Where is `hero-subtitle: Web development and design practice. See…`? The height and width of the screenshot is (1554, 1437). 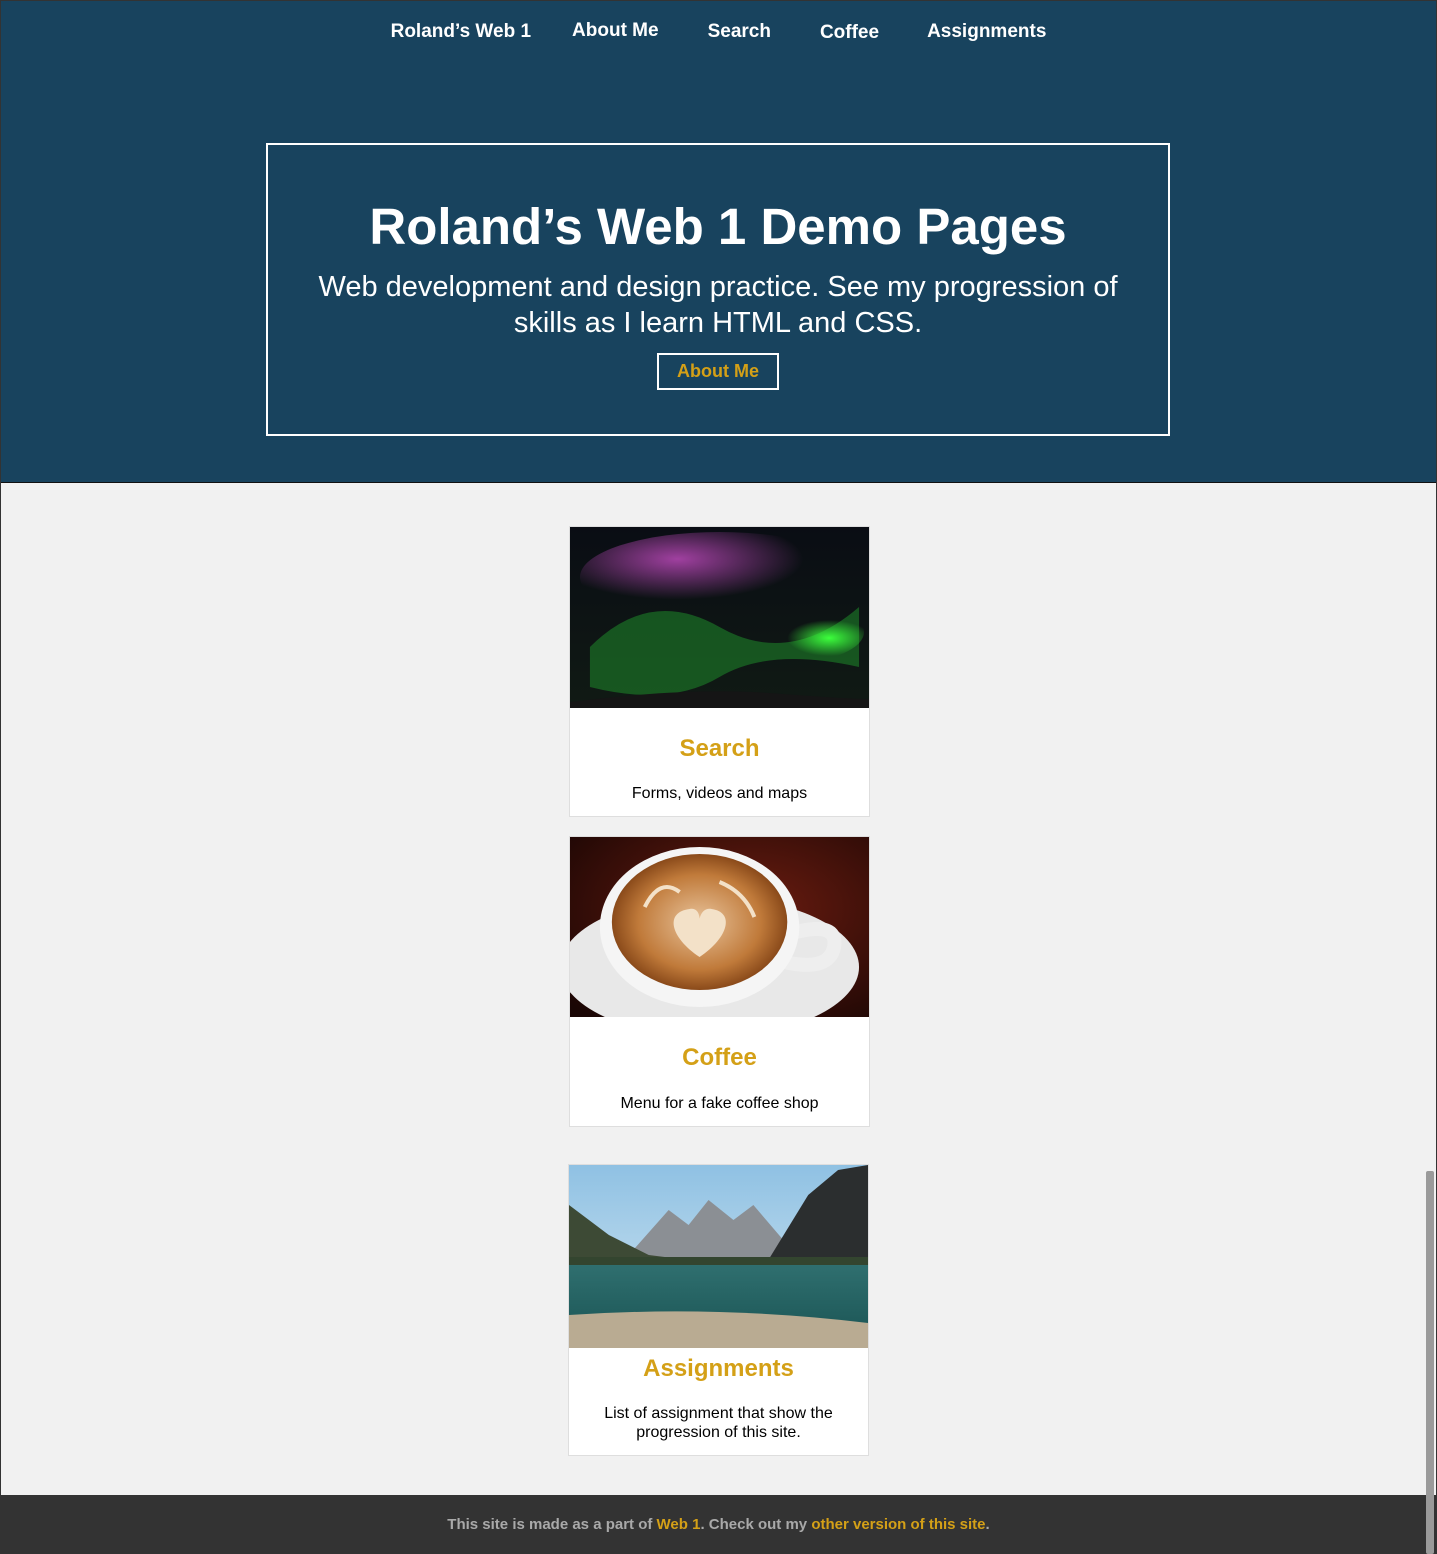 hero-subtitle: Web development and design practice. See… is located at coordinates (718, 305).